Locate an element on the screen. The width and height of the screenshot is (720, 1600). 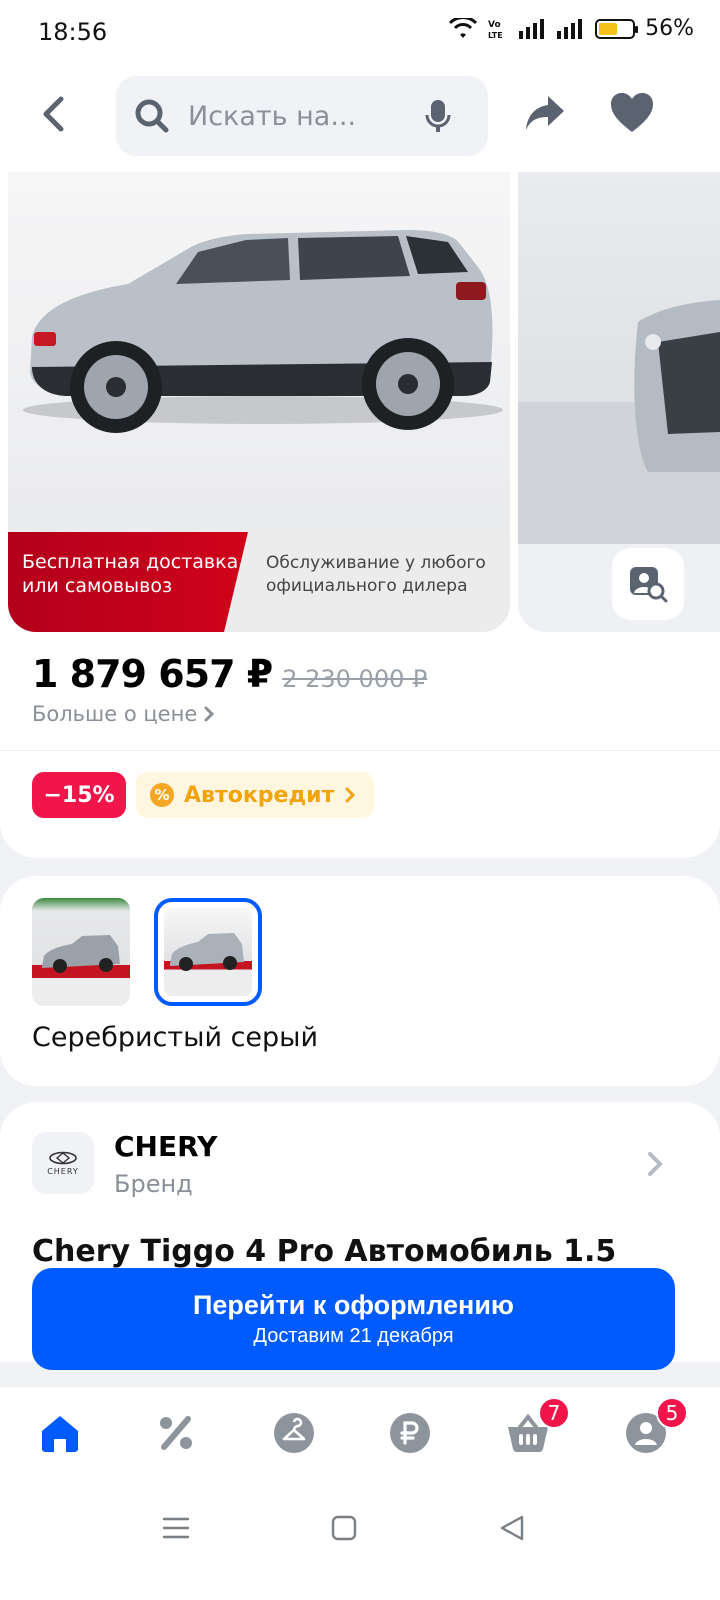
old-price: 2 230 000 ₽ is located at coordinates (355, 679).